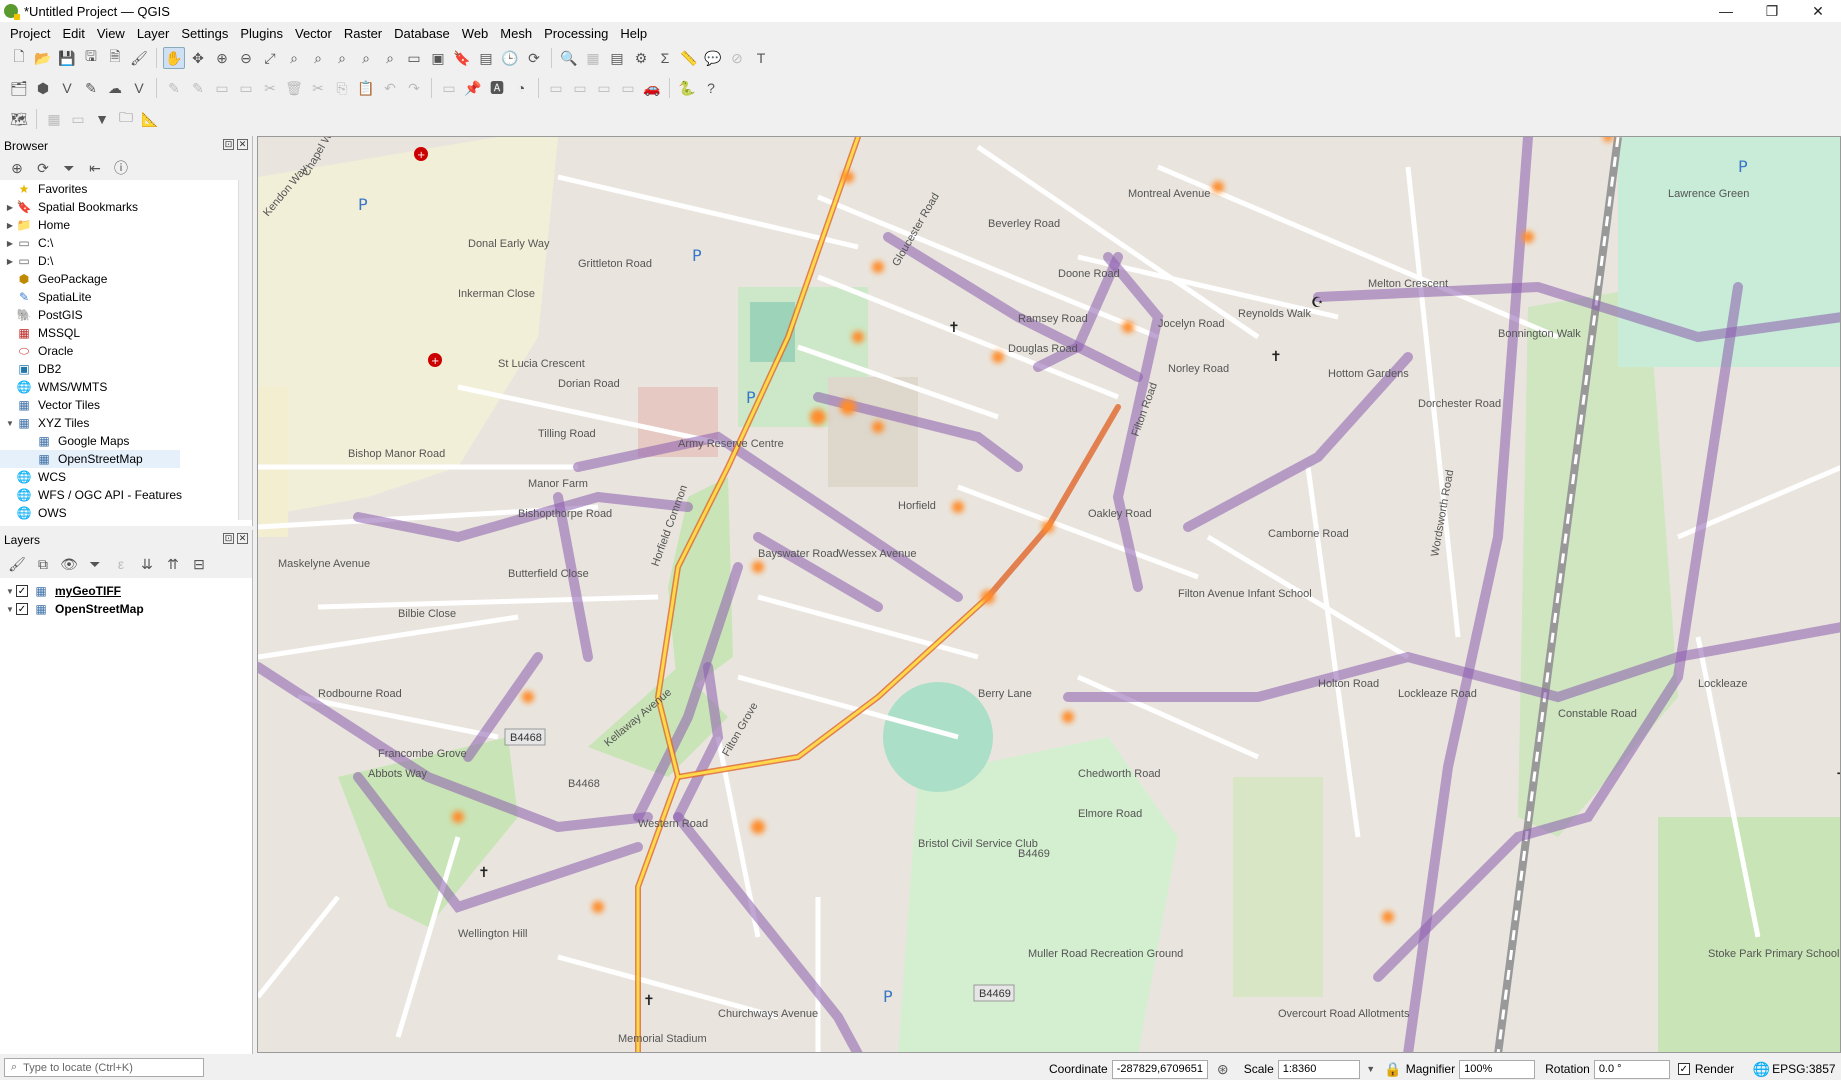 This screenshot has height=1080, width=1841. I want to click on copy-features-icon: ⎘, so click(342, 88).